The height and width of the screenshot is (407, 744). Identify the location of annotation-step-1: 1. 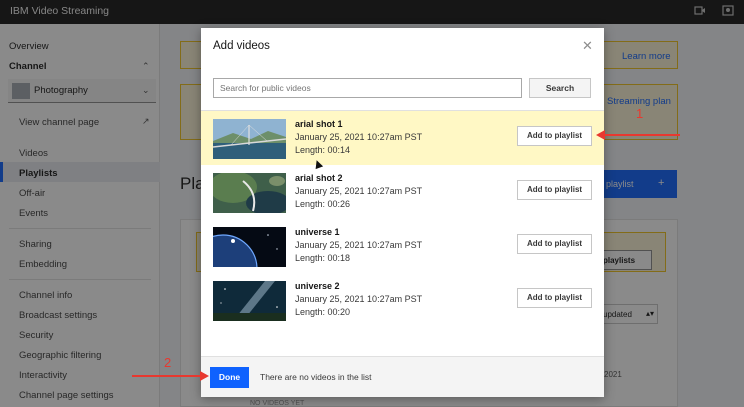
(640, 113).